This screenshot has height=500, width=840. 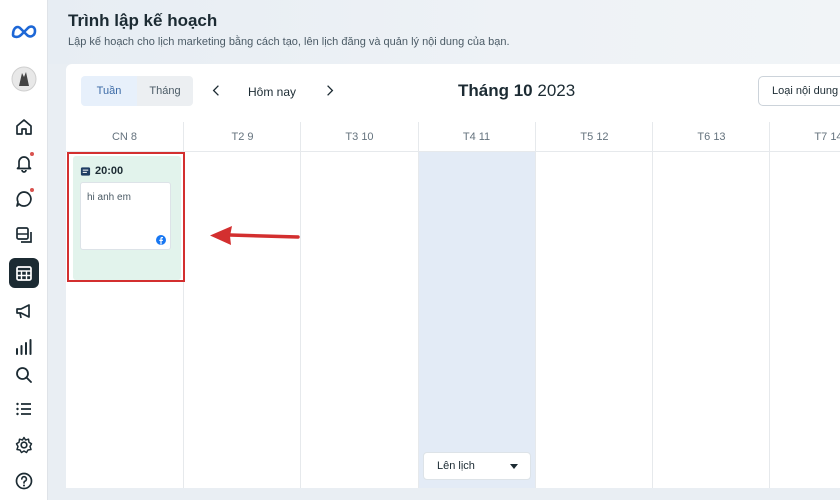 I want to click on sidebar-item-inbox, so click(x=24, y=199).